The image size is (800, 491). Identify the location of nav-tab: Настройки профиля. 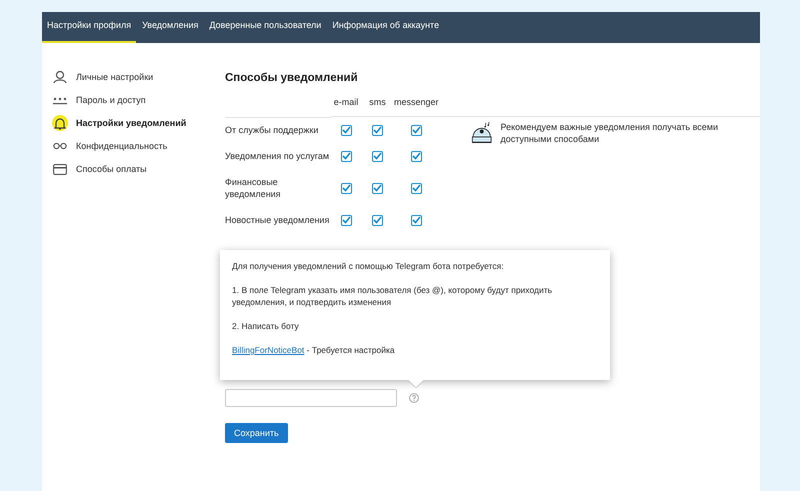
(89, 27).